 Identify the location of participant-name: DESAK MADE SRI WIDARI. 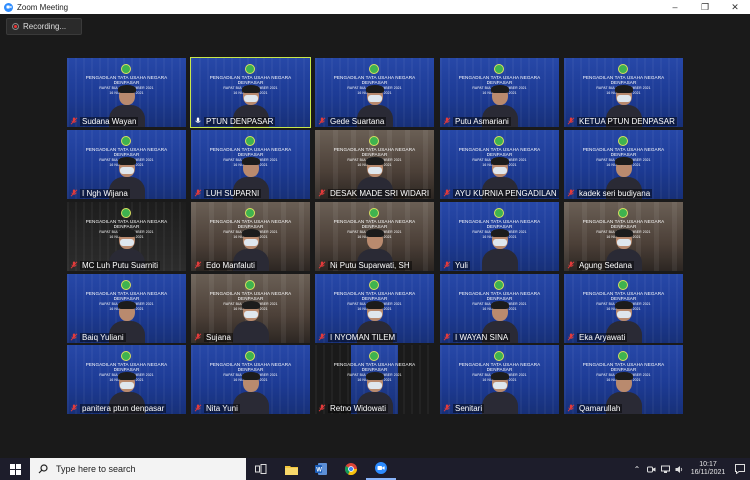
(380, 193).